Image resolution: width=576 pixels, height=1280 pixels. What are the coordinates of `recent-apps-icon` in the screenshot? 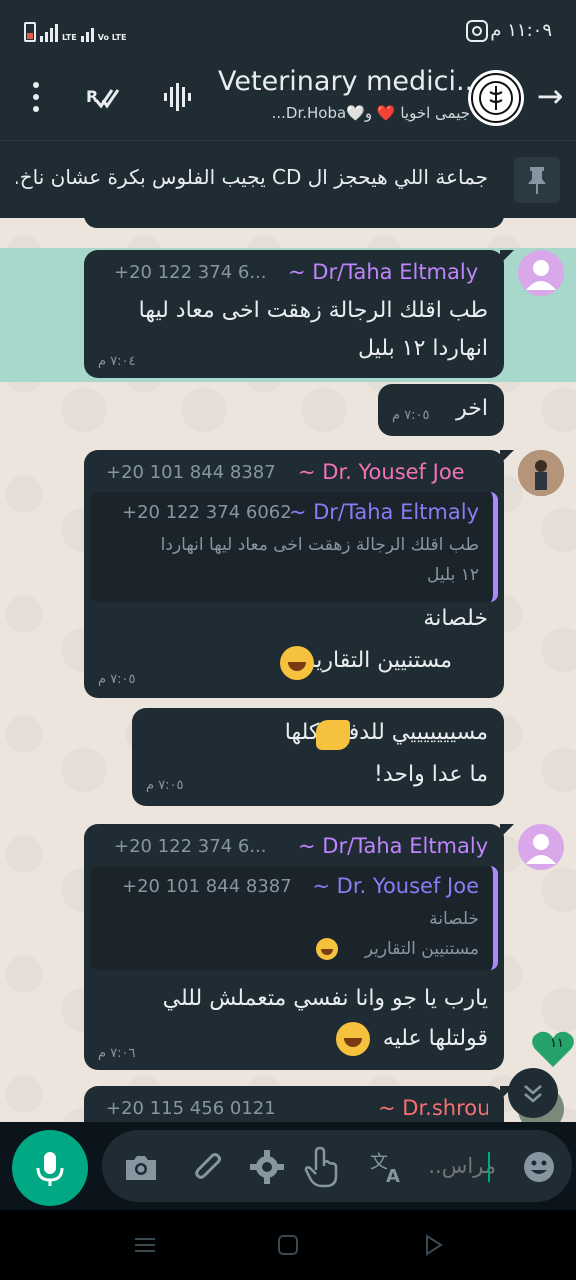 It's located at (145, 1245).